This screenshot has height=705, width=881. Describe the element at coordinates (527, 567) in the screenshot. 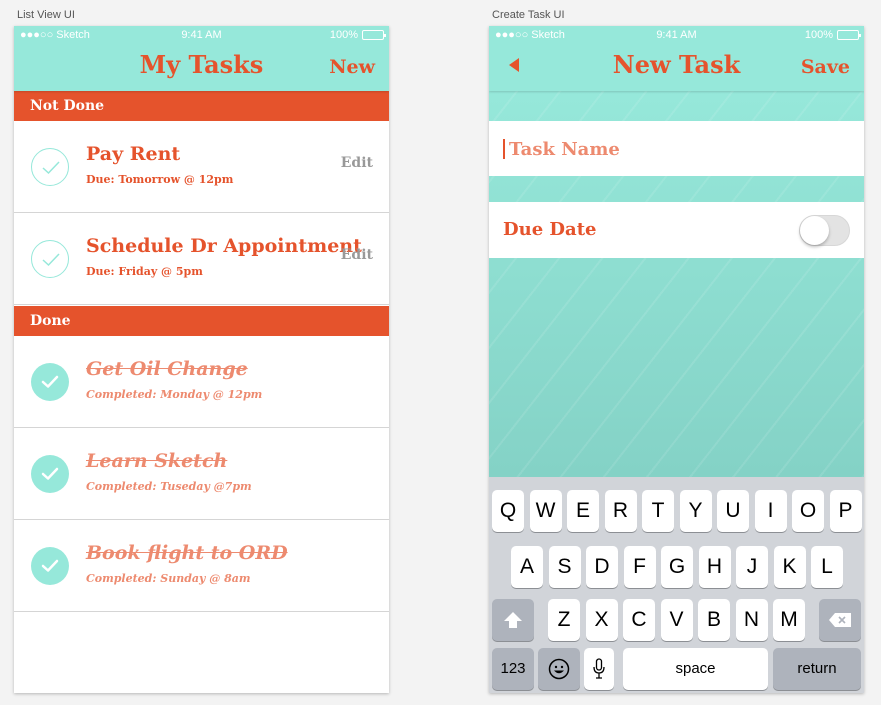

I see `key-a: A` at that location.